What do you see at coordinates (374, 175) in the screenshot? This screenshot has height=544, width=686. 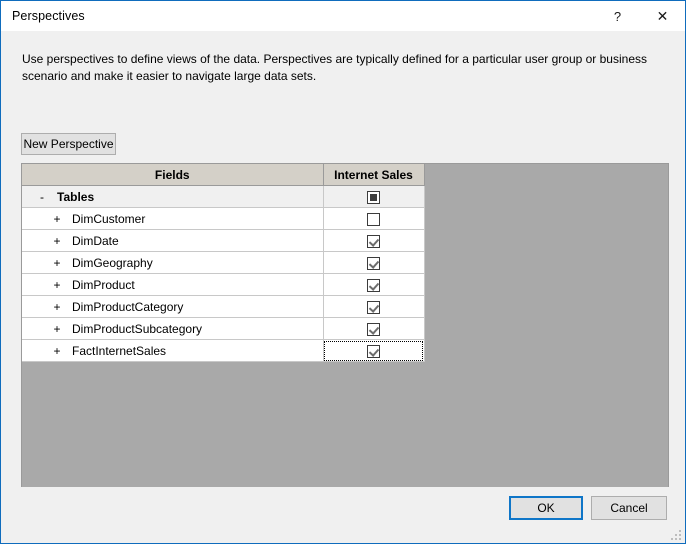 I see `column-header-internet-sales: Internet Sales` at bounding box center [374, 175].